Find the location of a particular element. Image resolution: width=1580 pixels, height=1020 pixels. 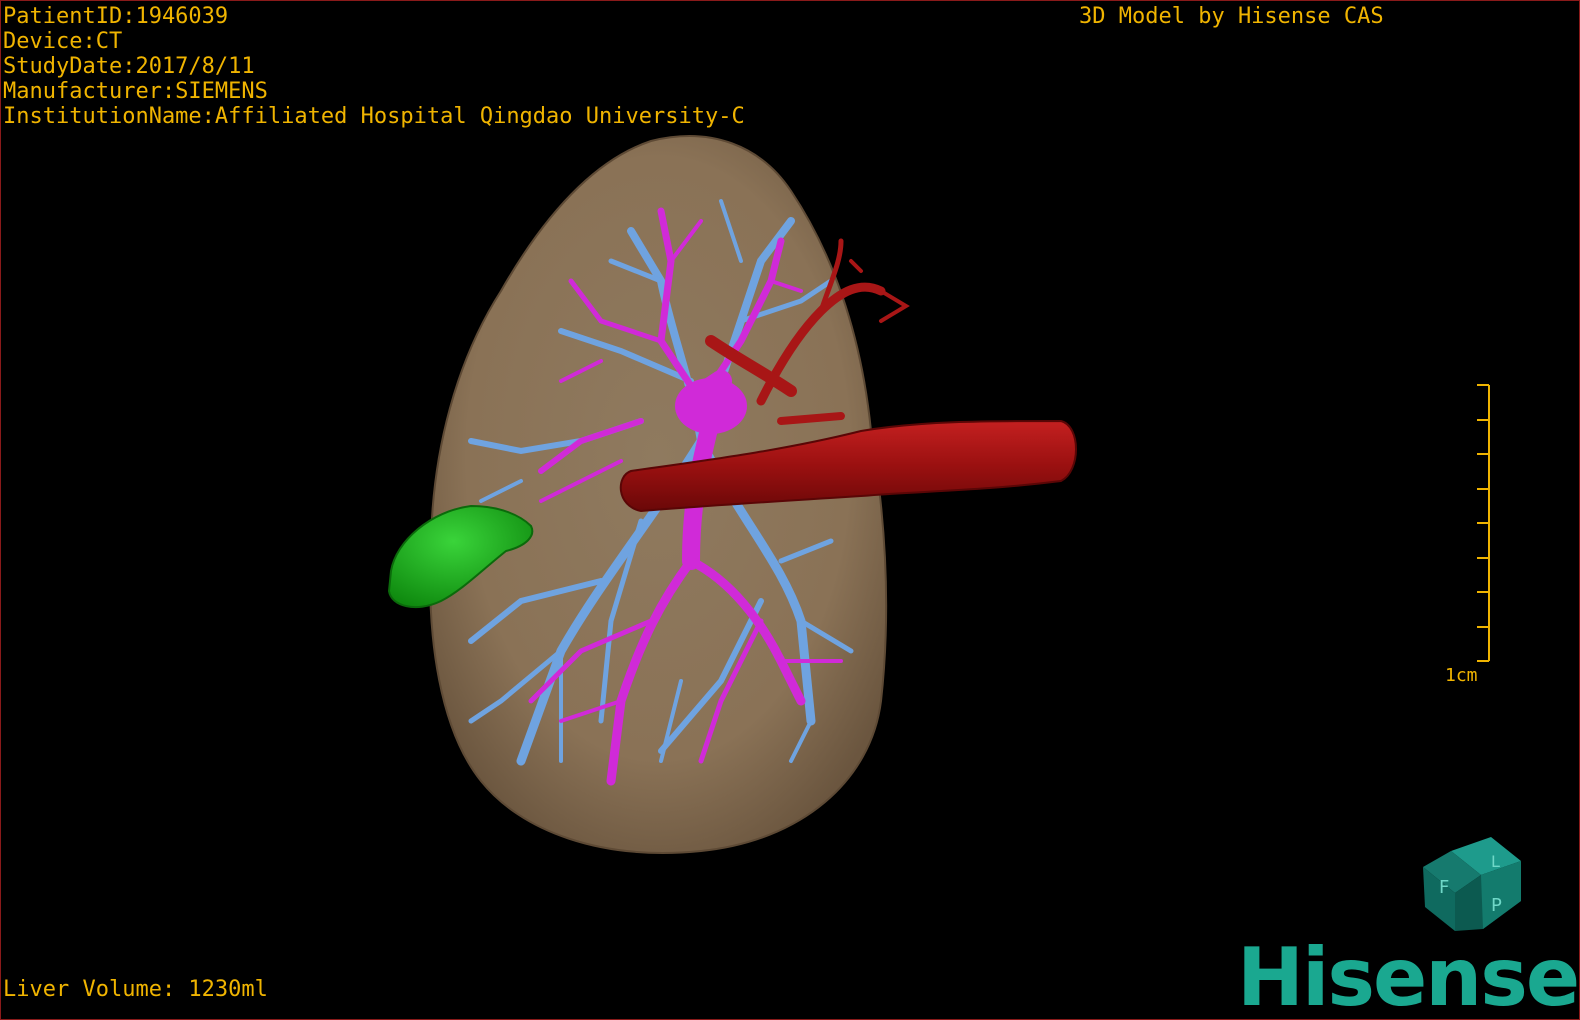

hisense-logo: Hisense is located at coordinates (1408, 975).